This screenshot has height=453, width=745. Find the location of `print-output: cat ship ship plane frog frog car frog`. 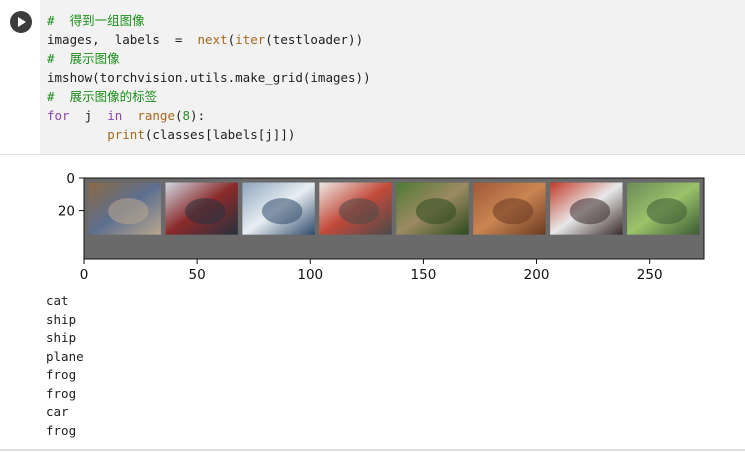

print-output: cat ship ship plane frog frog car frog is located at coordinates (65, 366).